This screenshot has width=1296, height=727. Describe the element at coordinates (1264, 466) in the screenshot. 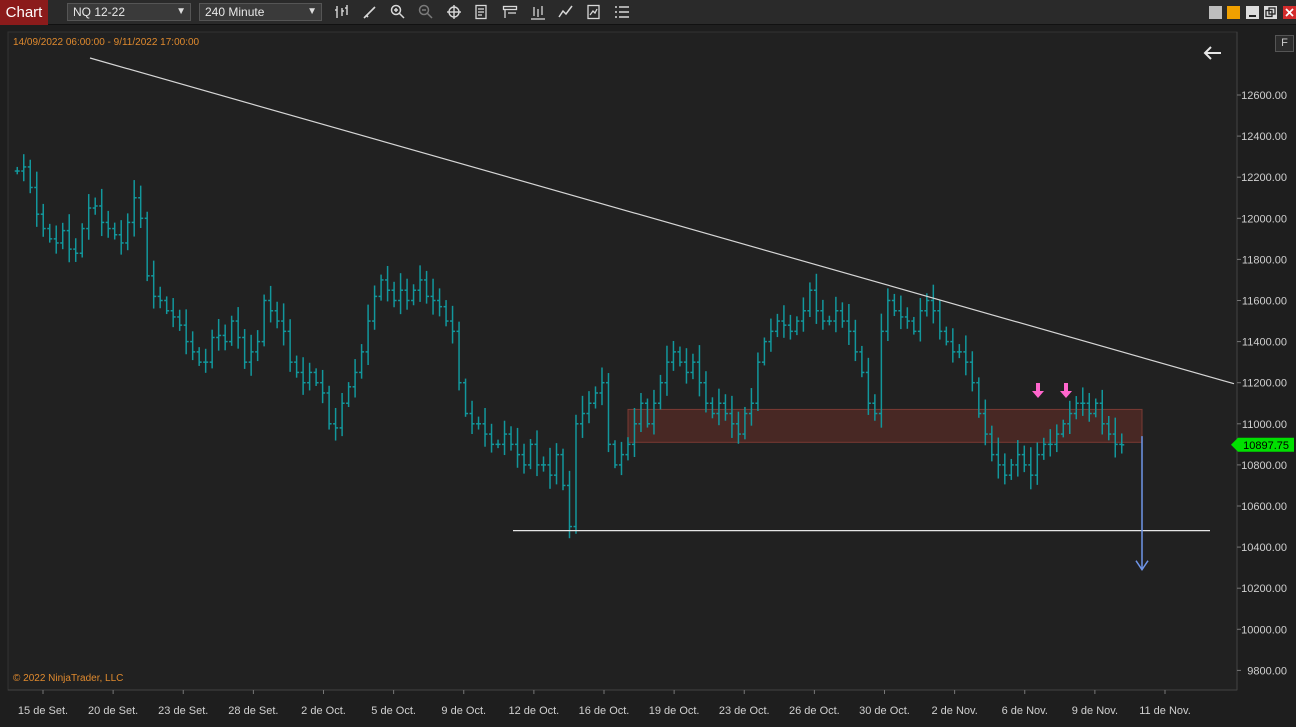

I see `price-tick-label: 10800.00` at that location.